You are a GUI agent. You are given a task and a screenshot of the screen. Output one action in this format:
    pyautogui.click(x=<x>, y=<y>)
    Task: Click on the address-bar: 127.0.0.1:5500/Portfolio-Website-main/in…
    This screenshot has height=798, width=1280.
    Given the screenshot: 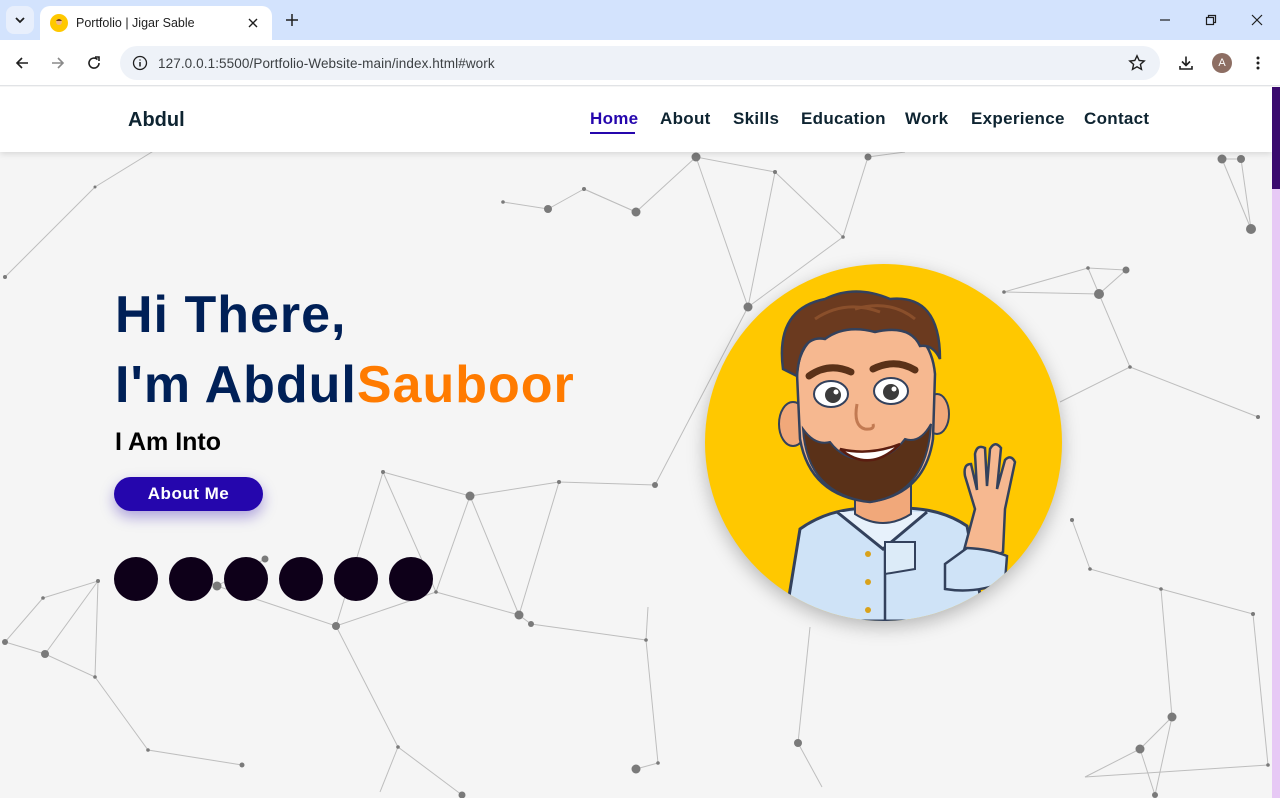 What is the action you would take?
    pyautogui.click(x=640, y=63)
    